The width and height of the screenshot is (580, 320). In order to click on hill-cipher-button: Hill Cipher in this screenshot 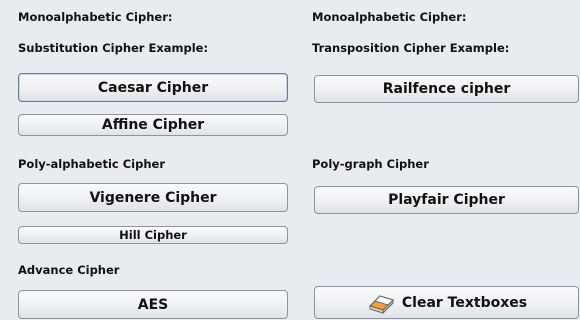, I will do `click(153, 235)`.